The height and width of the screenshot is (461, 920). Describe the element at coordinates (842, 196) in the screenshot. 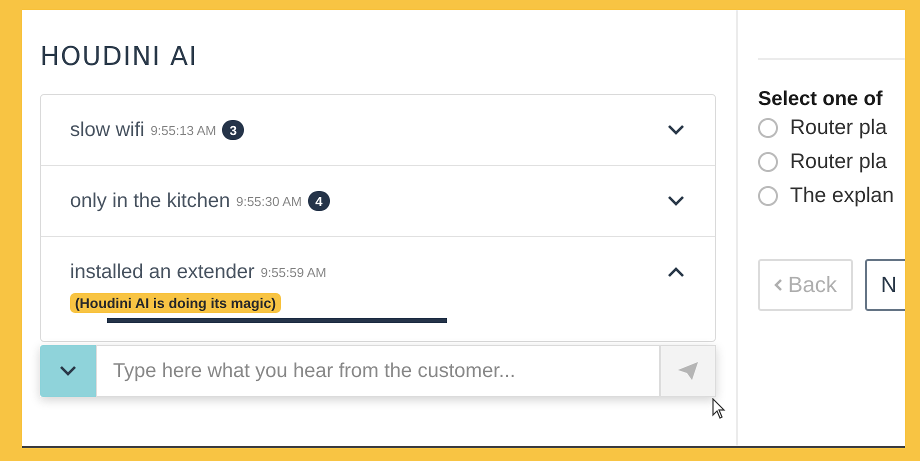

I see `option-label: The explan` at that location.